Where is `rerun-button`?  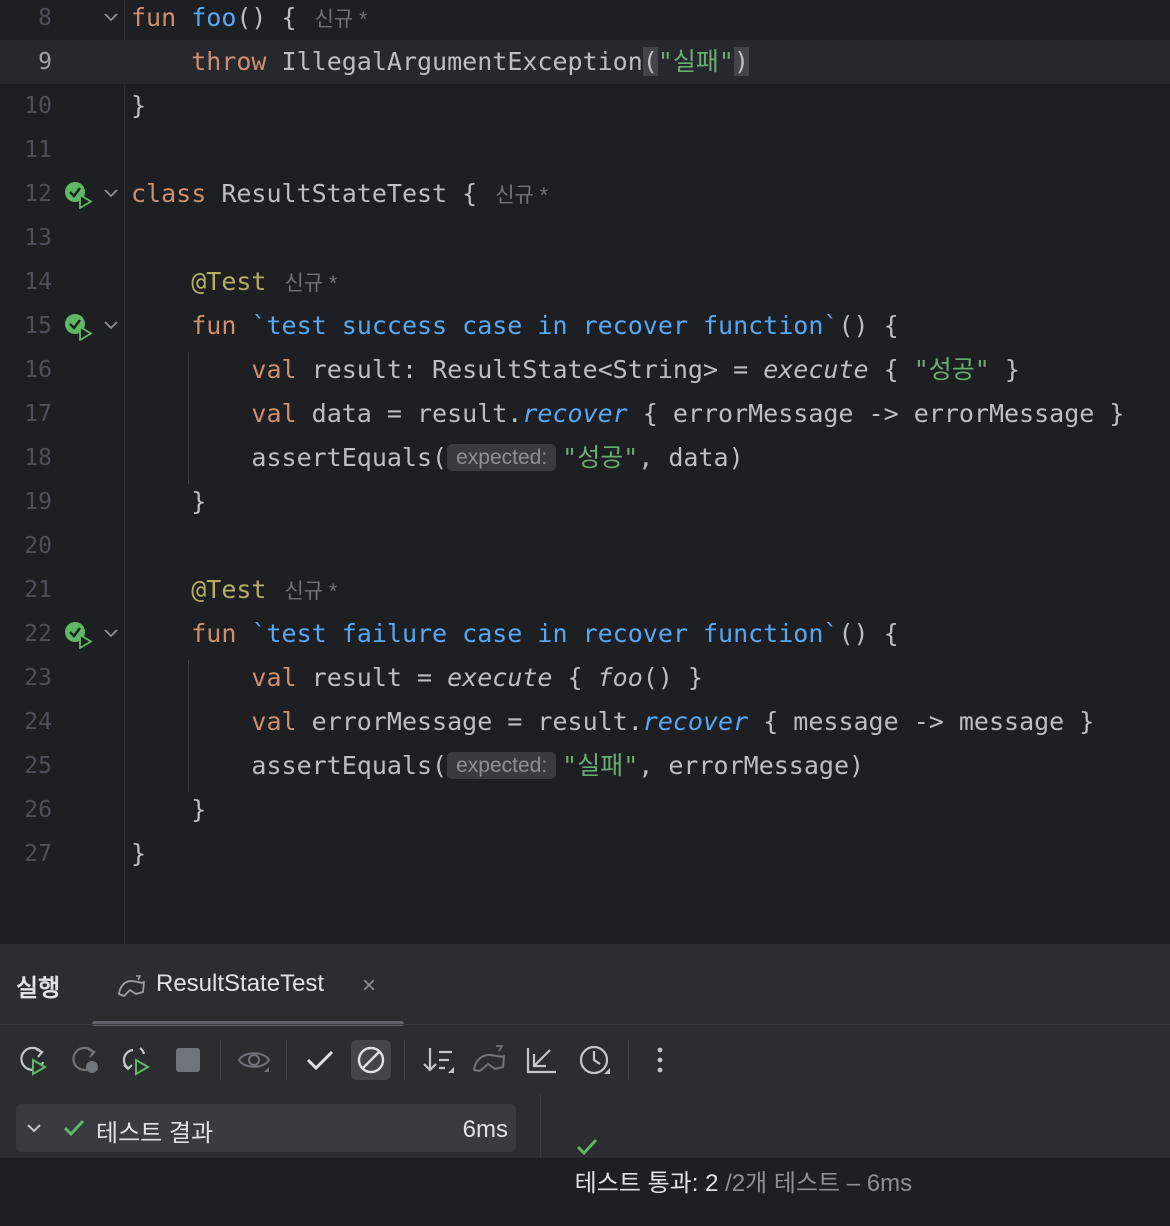 rerun-button is located at coordinates (34, 1060).